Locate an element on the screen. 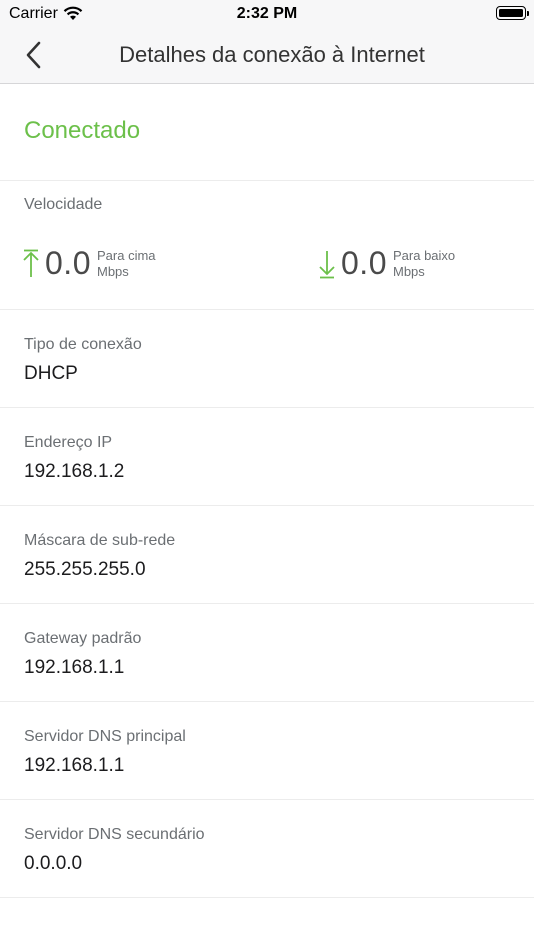 The height and width of the screenshot is (950, 534). status-bar: Carrier 2:32 PM is located at coordinates (267, 14).